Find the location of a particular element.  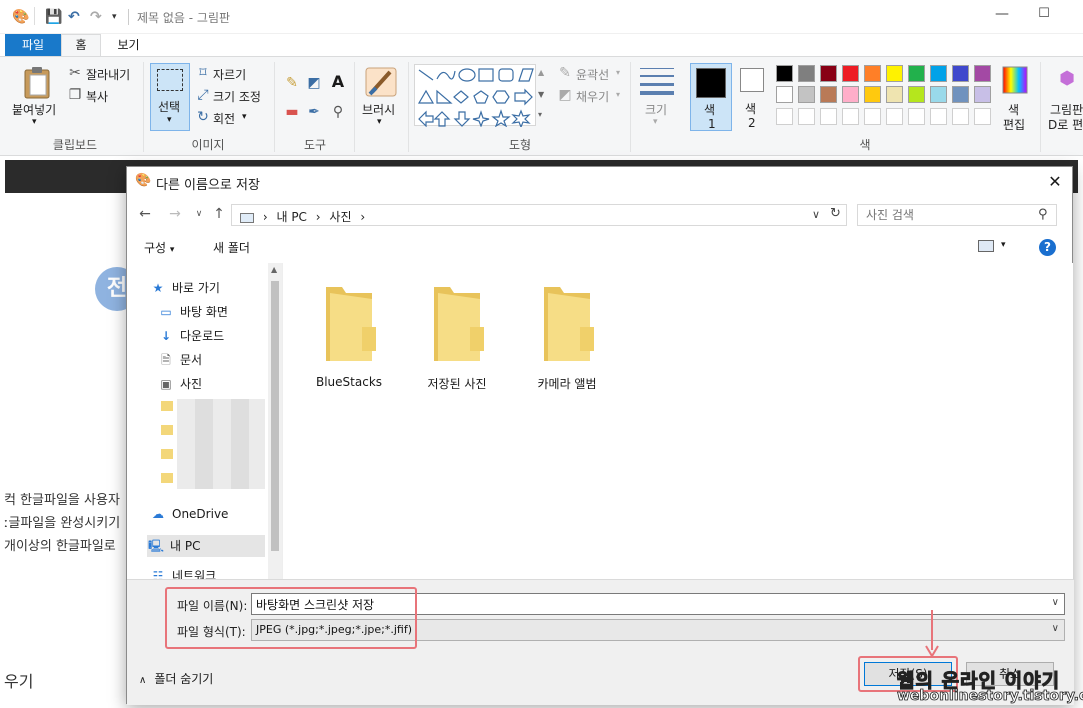

pencil-icon: ✎ is located at coordinates (292, 83).